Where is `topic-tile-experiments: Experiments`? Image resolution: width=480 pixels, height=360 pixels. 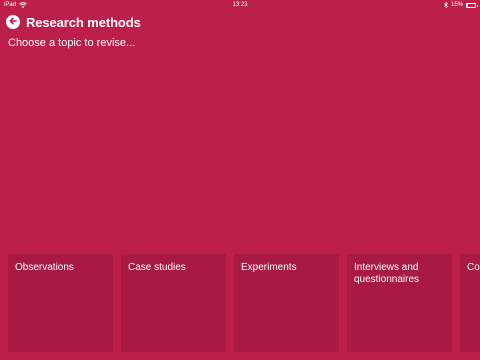
topic-tile-experiments: Experiments is located at coordinates (286, 303).